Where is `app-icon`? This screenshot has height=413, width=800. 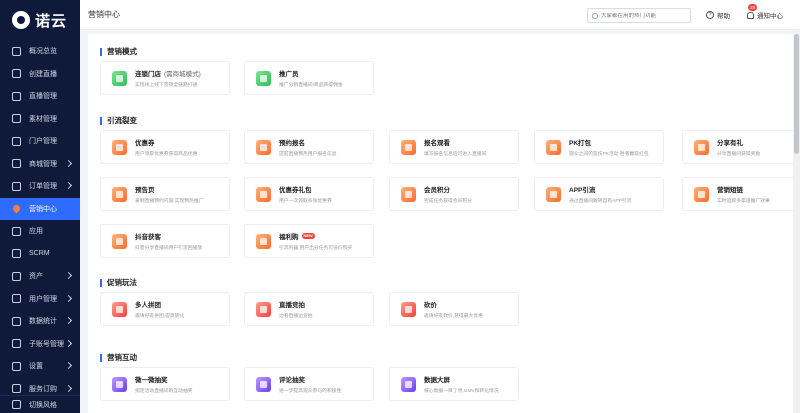
app-icon is located at coordinates (553, 194).